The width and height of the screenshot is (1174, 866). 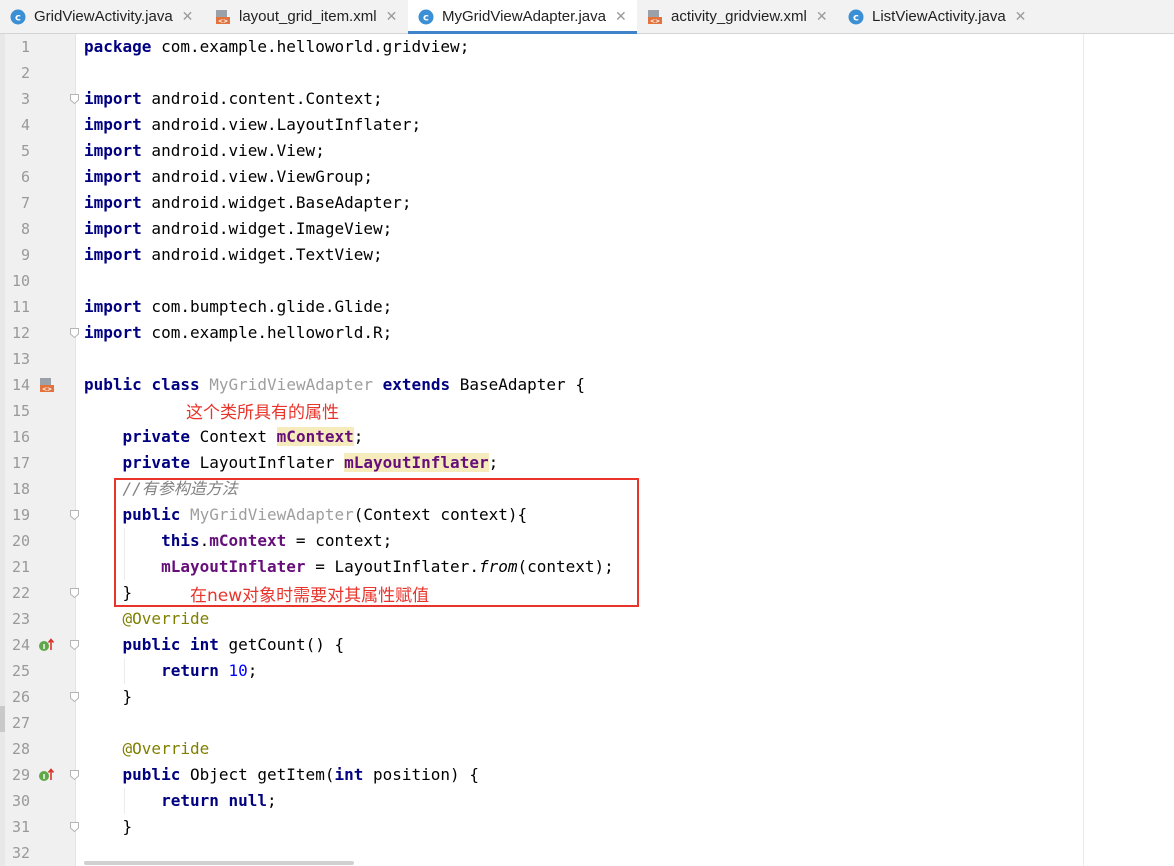 What do you see at coordinates (421, 774) in the screenshot?
I see `code-token: position) {` at bounding box center [421, 774].